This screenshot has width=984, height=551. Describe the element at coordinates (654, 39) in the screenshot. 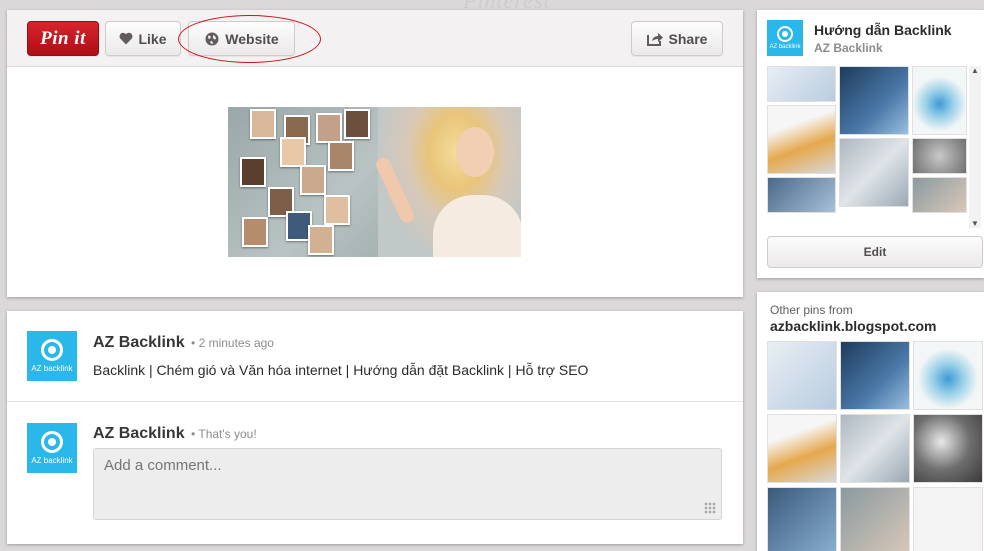

I see `share-arrow-icon` at that location.